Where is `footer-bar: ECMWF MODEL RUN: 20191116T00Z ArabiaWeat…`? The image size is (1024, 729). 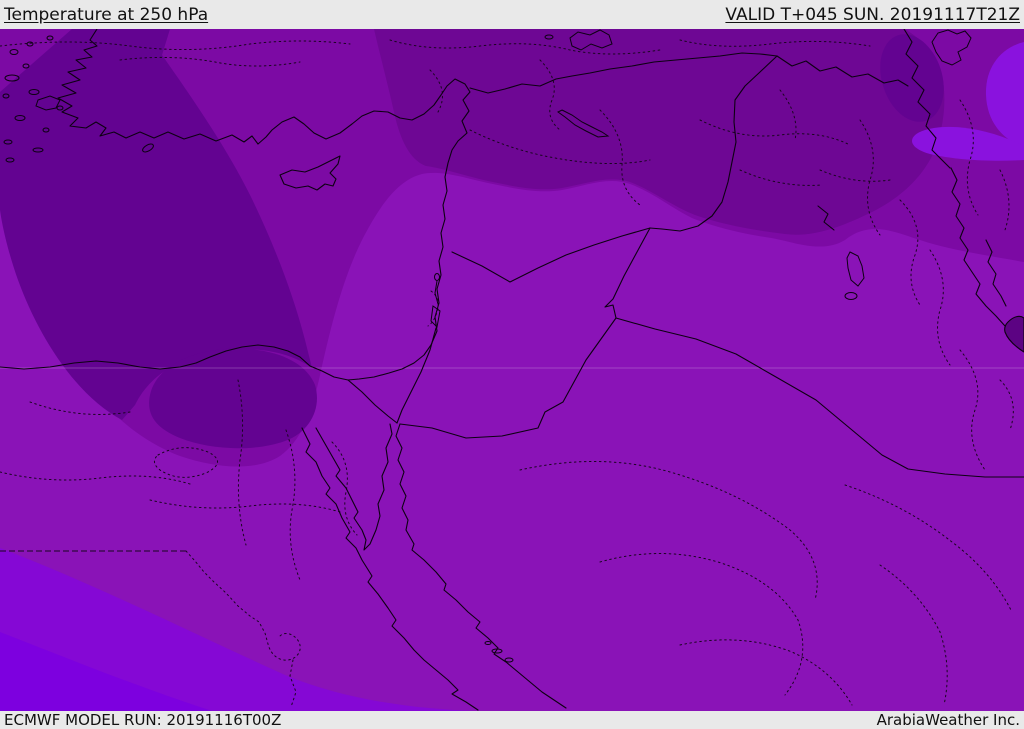 footer-bar: ECMWF MODEL RUN: 20191116T00Z ArabiaWeat… is located at coordinates (512, 720).